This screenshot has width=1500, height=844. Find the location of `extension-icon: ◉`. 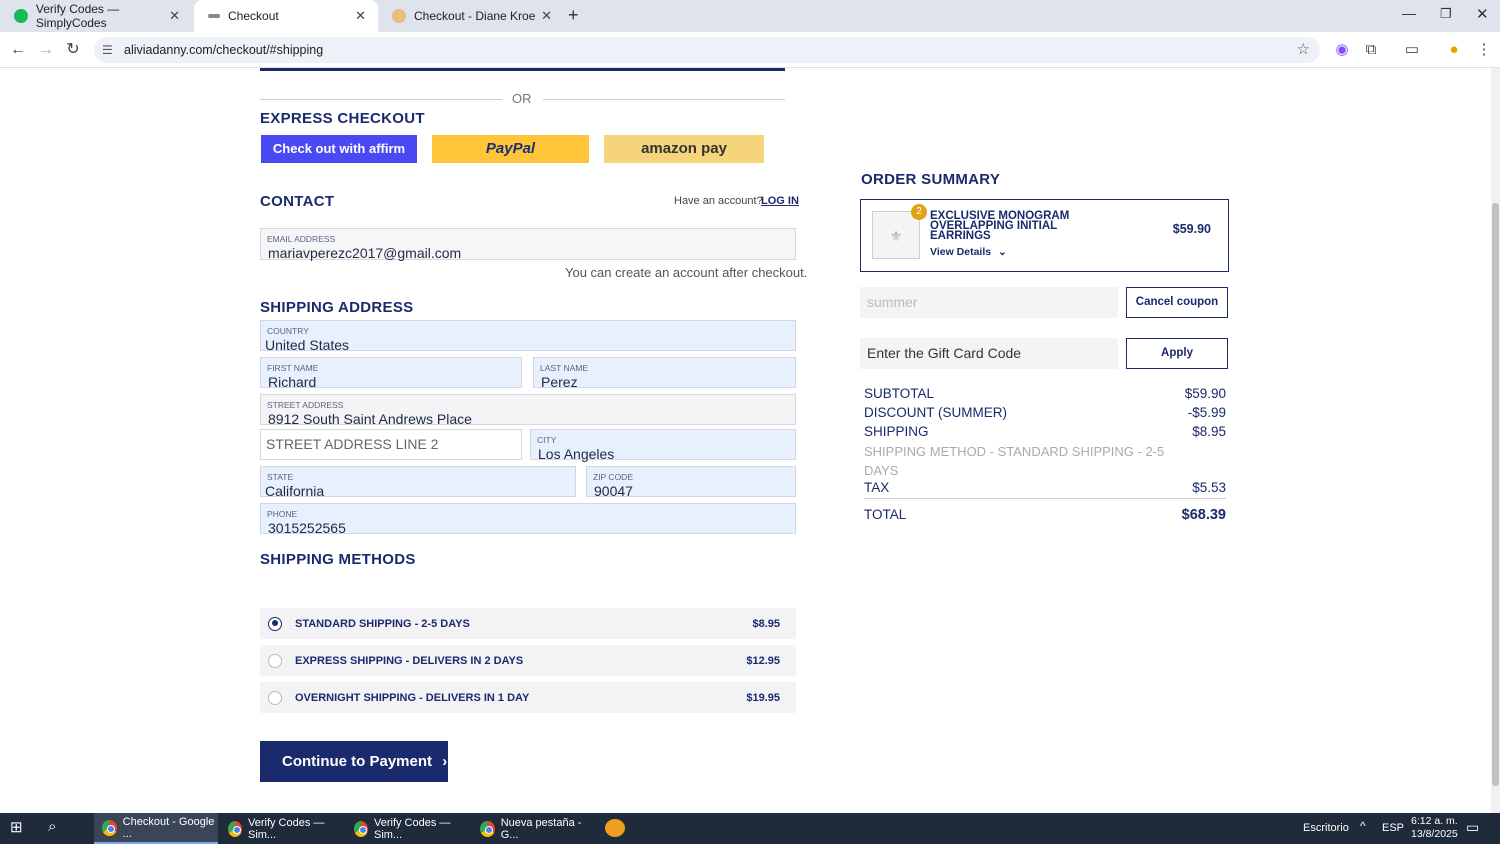

extension-icon: ◉ is located at coordinates (1342, 50).